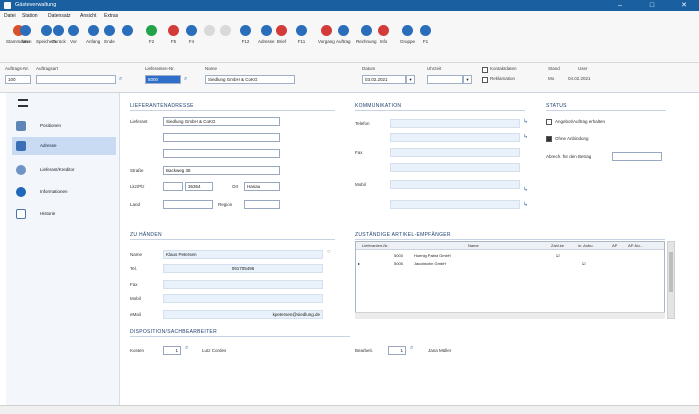 Image resolution: width=699 pixels, height=414 pixels. I want to click on col-anbu: in. Anbu., so click(586, 245).